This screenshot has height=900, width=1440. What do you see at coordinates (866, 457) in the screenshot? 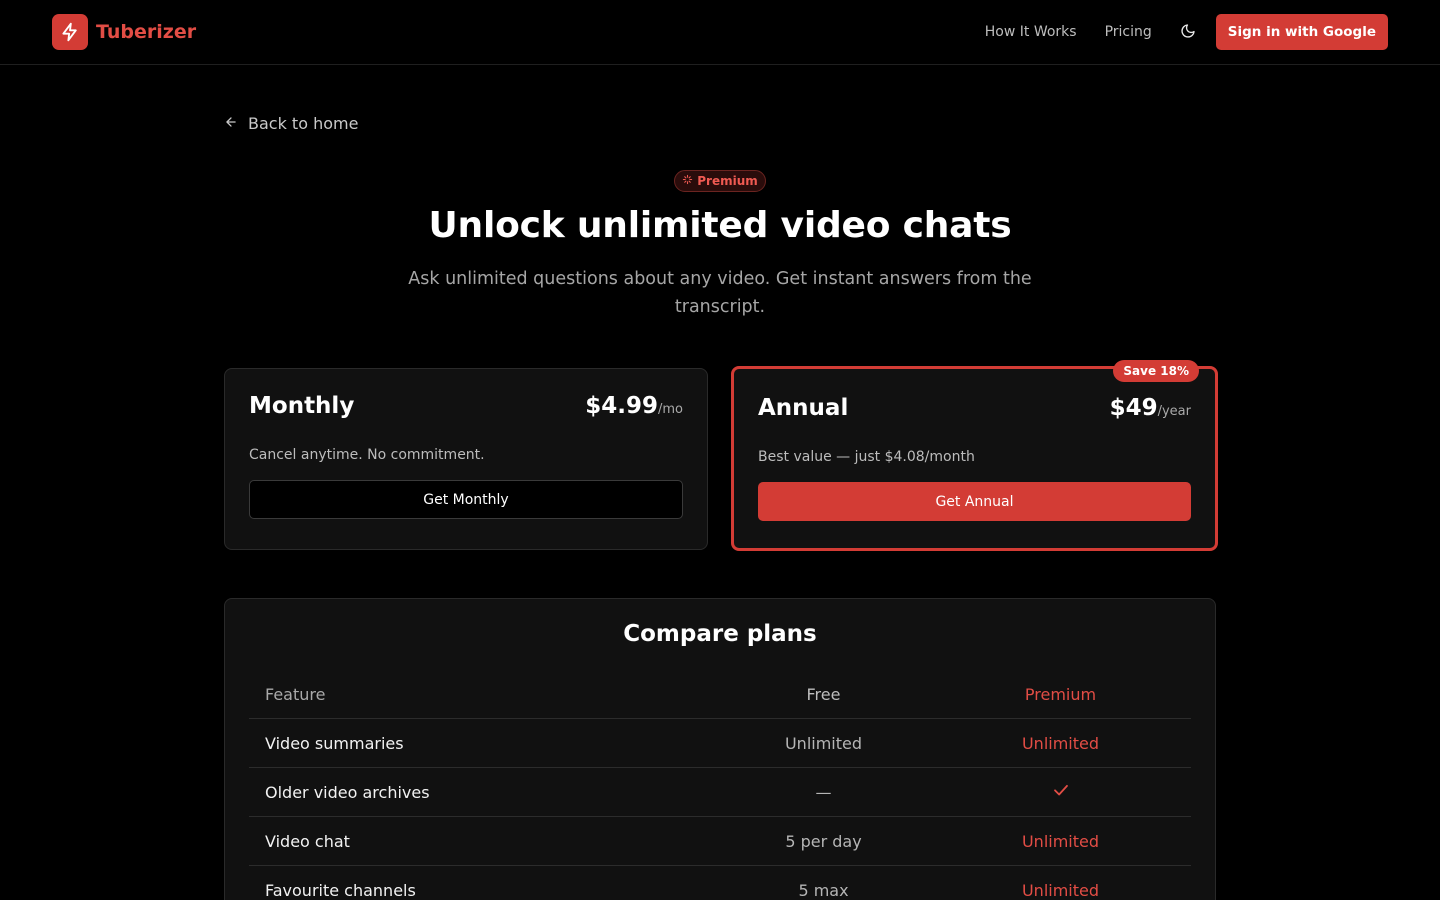
I see `annual-plan-description: Best value — just $4.08/month` at bounding box center [866, 457].